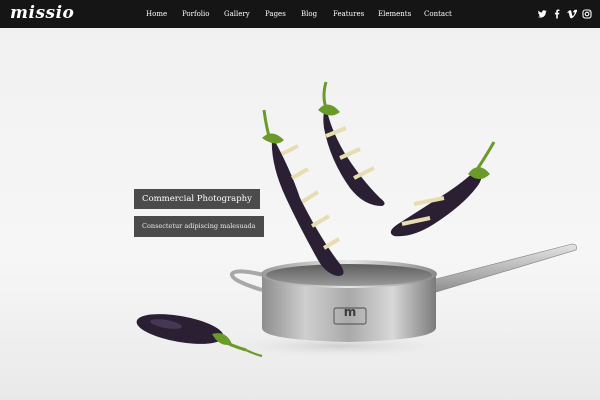 The image size is (600, 400). I want to click on nav-item-elements: Elements, so click(394, 14).